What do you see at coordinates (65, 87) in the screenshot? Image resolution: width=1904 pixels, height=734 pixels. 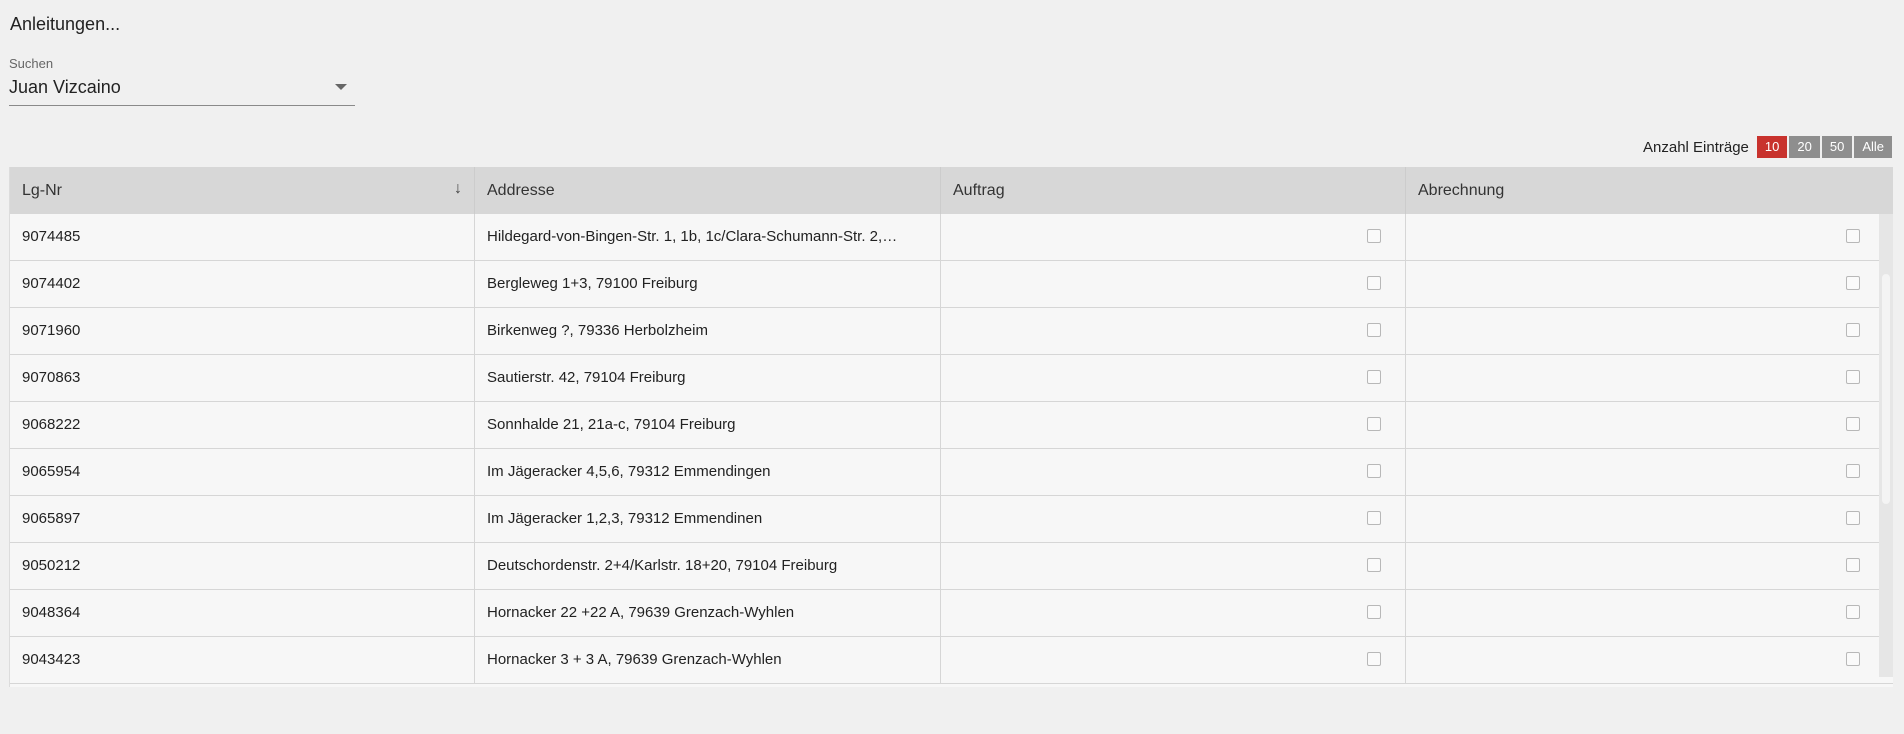 I see `search-value: Juan Vizcaino` at bounding box center [65, 87].